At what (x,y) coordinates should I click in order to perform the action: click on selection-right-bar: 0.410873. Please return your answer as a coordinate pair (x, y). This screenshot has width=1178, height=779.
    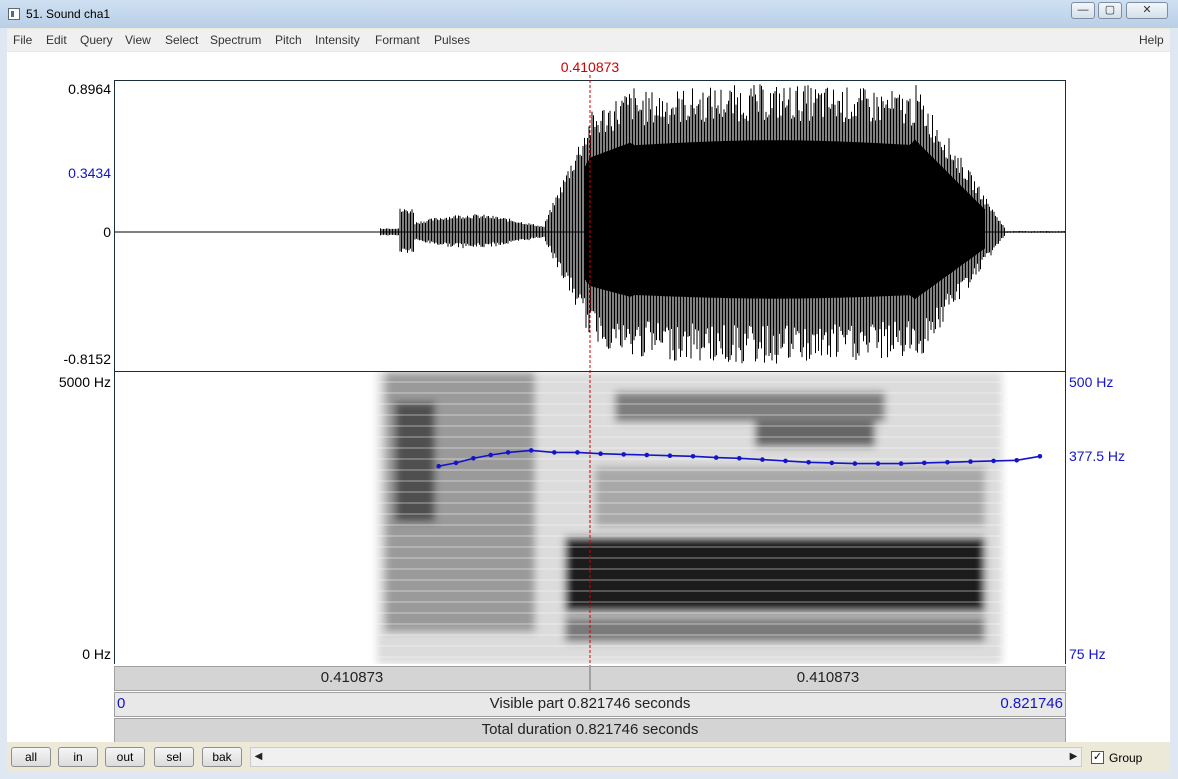
    Looking at the image, I should click on (828, 678).